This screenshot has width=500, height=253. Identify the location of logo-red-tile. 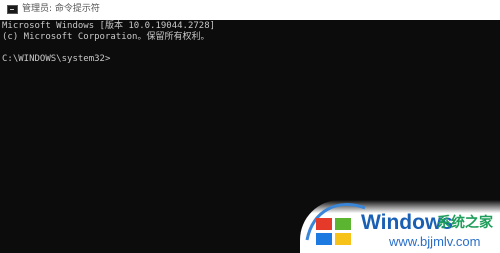
(324, 224).